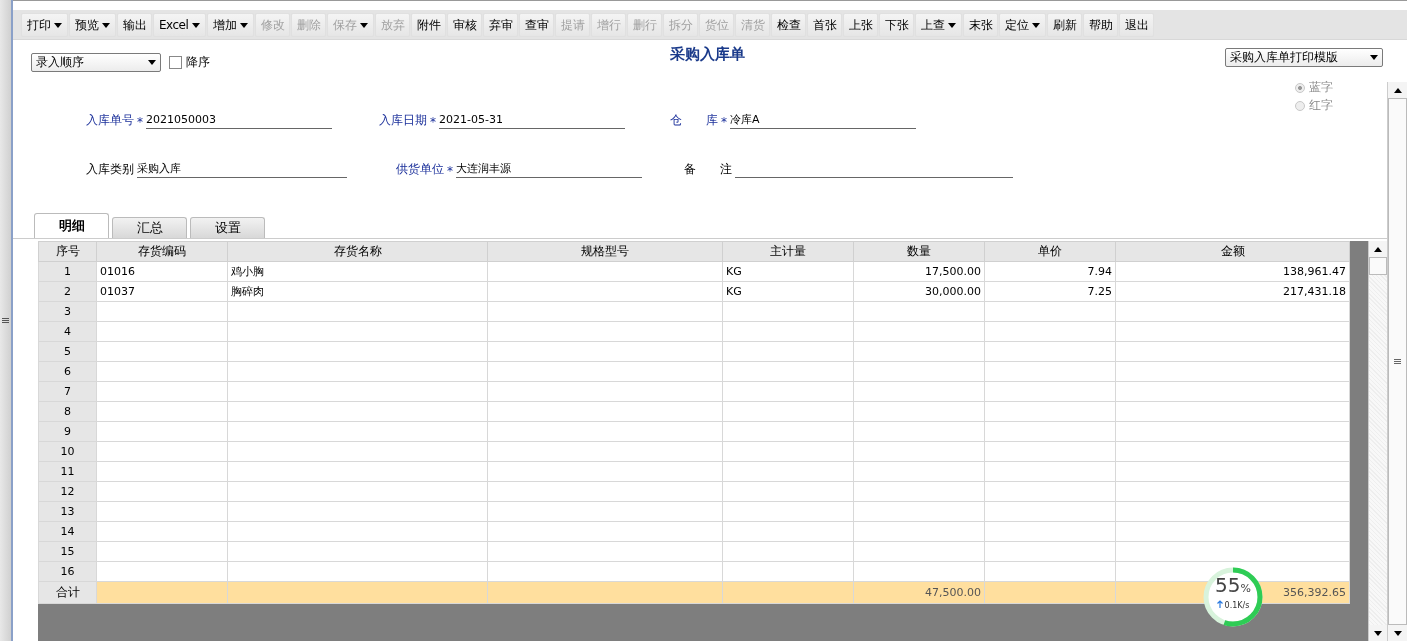 The image size is (1407, 641). Describe the element at coordinates (1232, 251) in the screenshot. I see `column-header: 金额` at that location.